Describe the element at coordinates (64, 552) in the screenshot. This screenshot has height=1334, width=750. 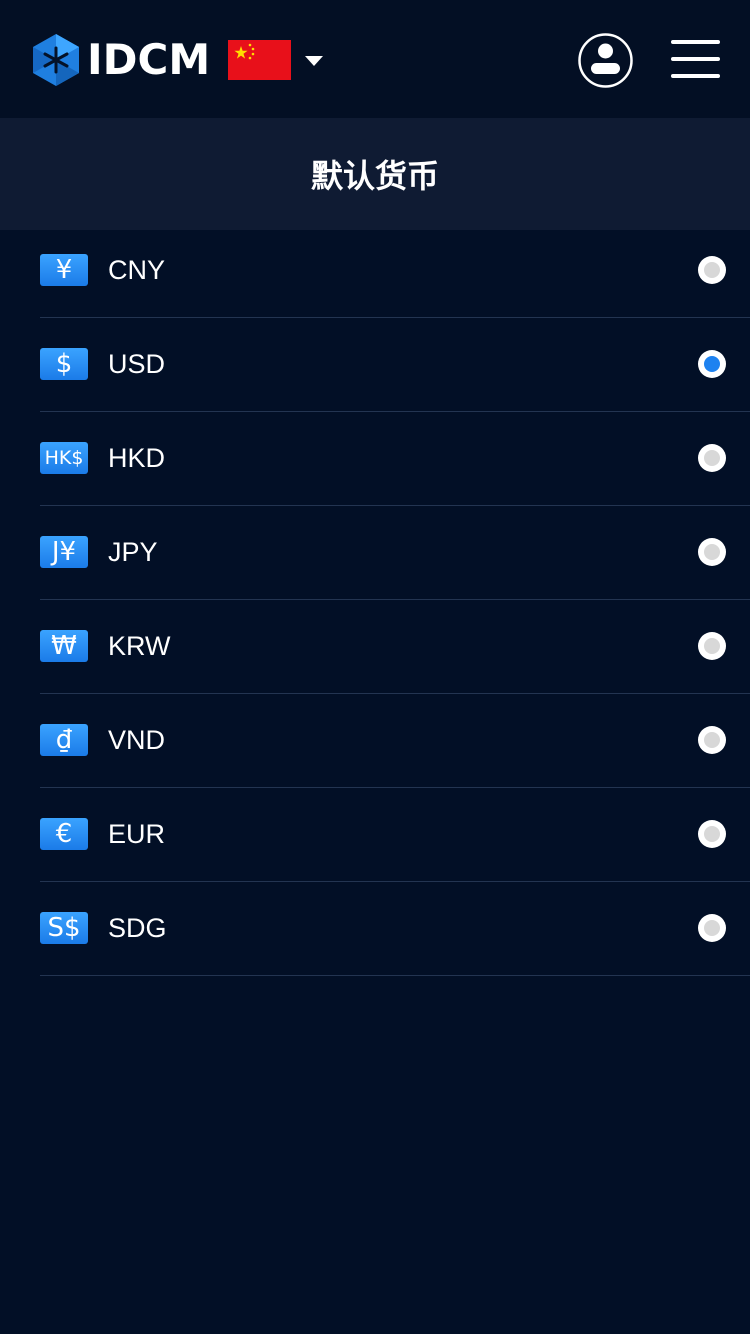
I see `currency-symbol-badge: J¥` at that location.